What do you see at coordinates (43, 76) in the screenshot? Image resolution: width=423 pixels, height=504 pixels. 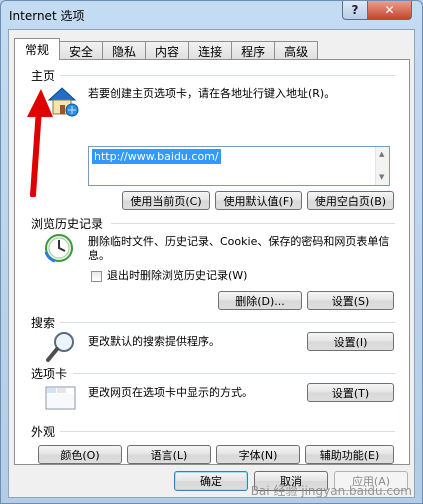 I see `home-page-group-label: 主页` at bounding box center [43, 76].